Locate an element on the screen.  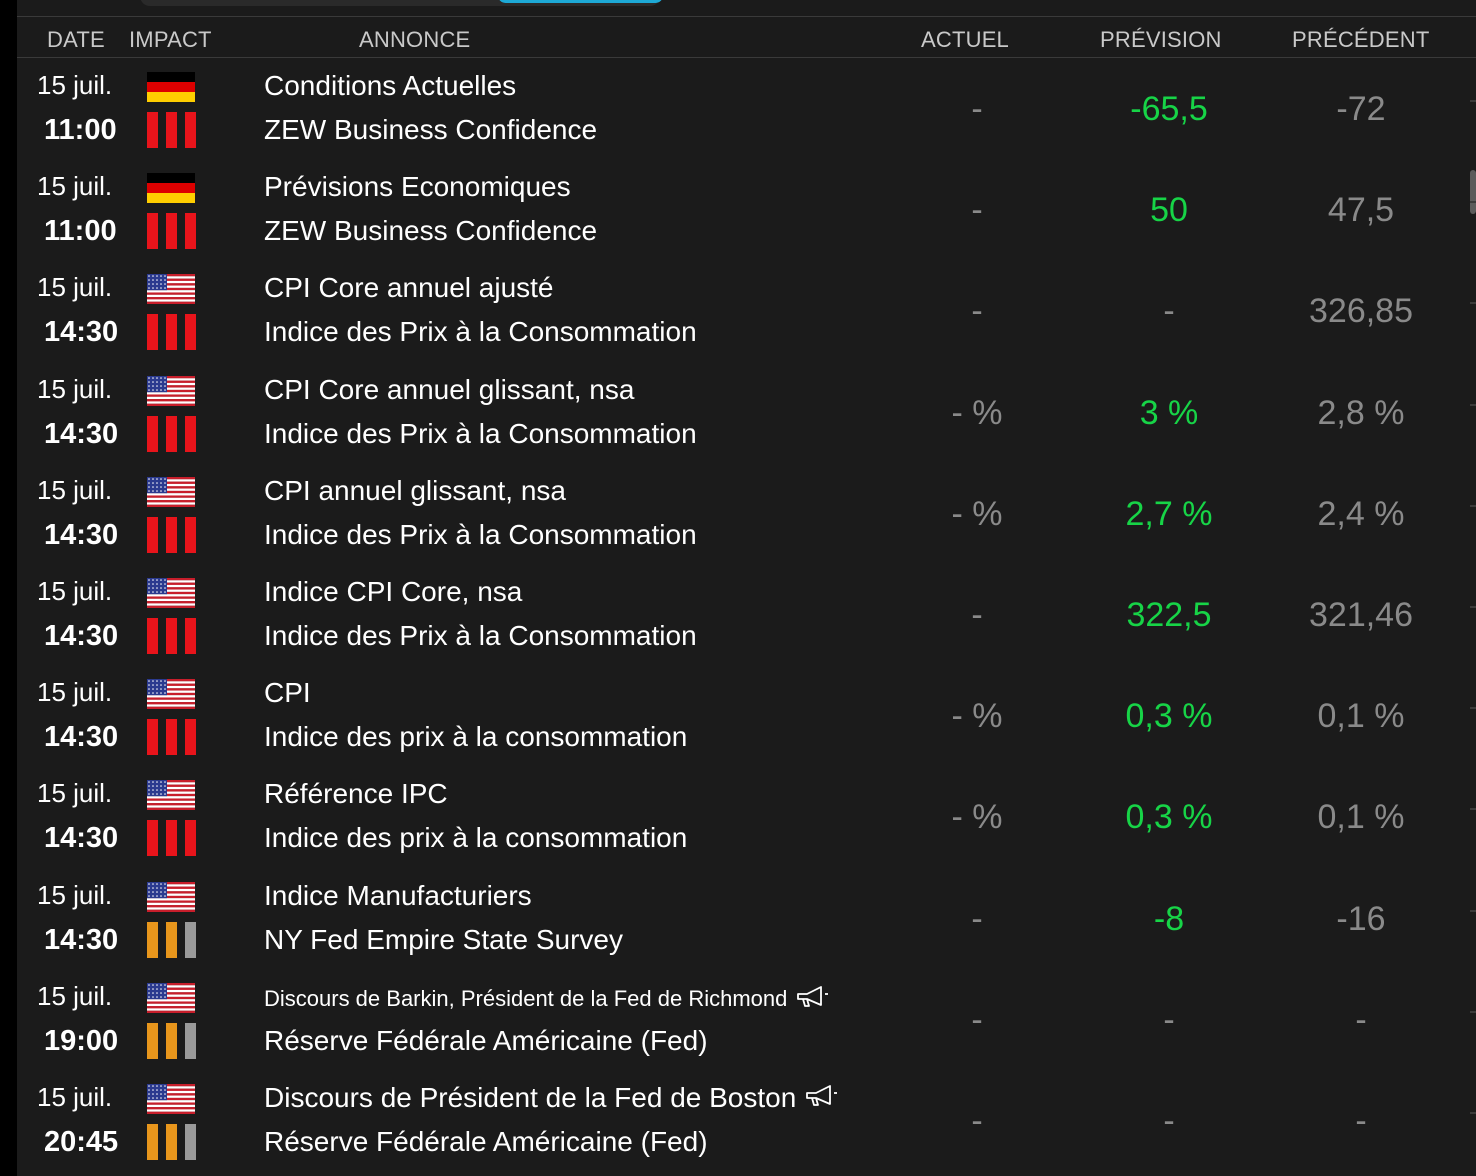
event-title: CPI Core annuel glissant, nsa is located at coordinates (449, 390).